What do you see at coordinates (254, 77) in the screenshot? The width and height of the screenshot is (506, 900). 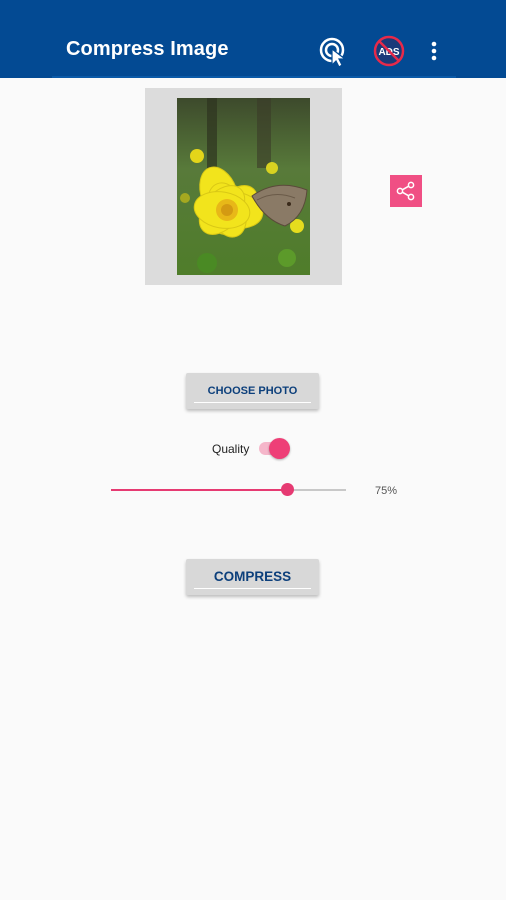 I see `app-bar-divider` at bounding box center [254, 77].